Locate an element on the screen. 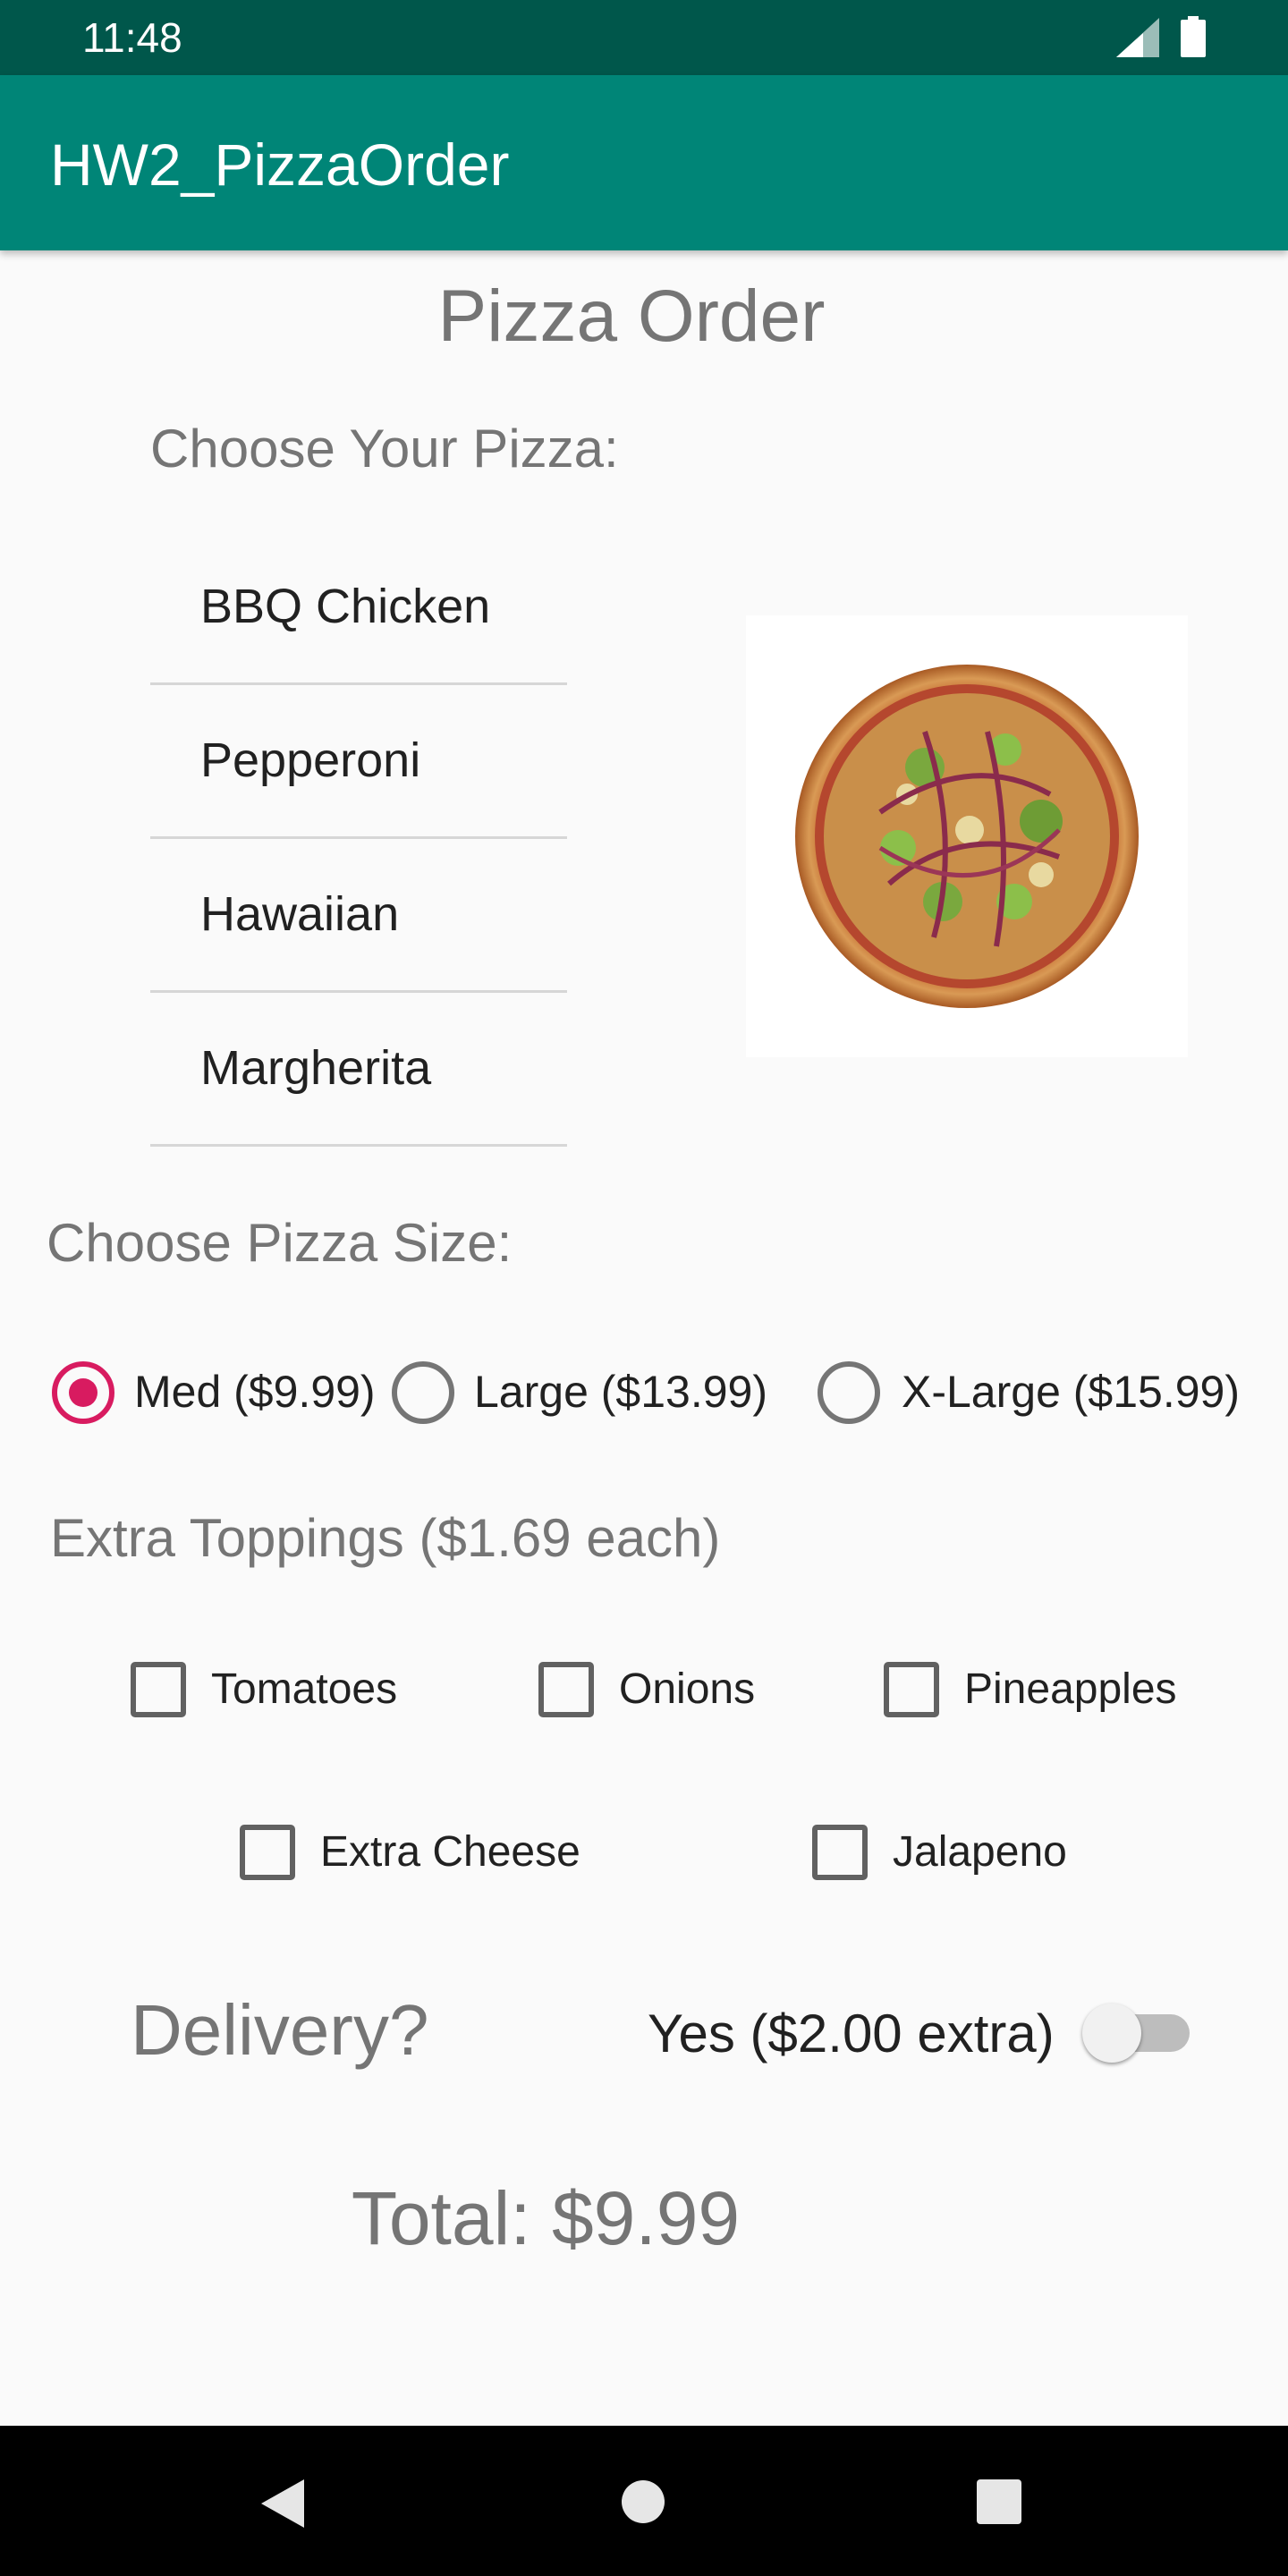 The height and width of the screenshot is (2576, 1288). signal-icon is located at coordinates (1137, 37).